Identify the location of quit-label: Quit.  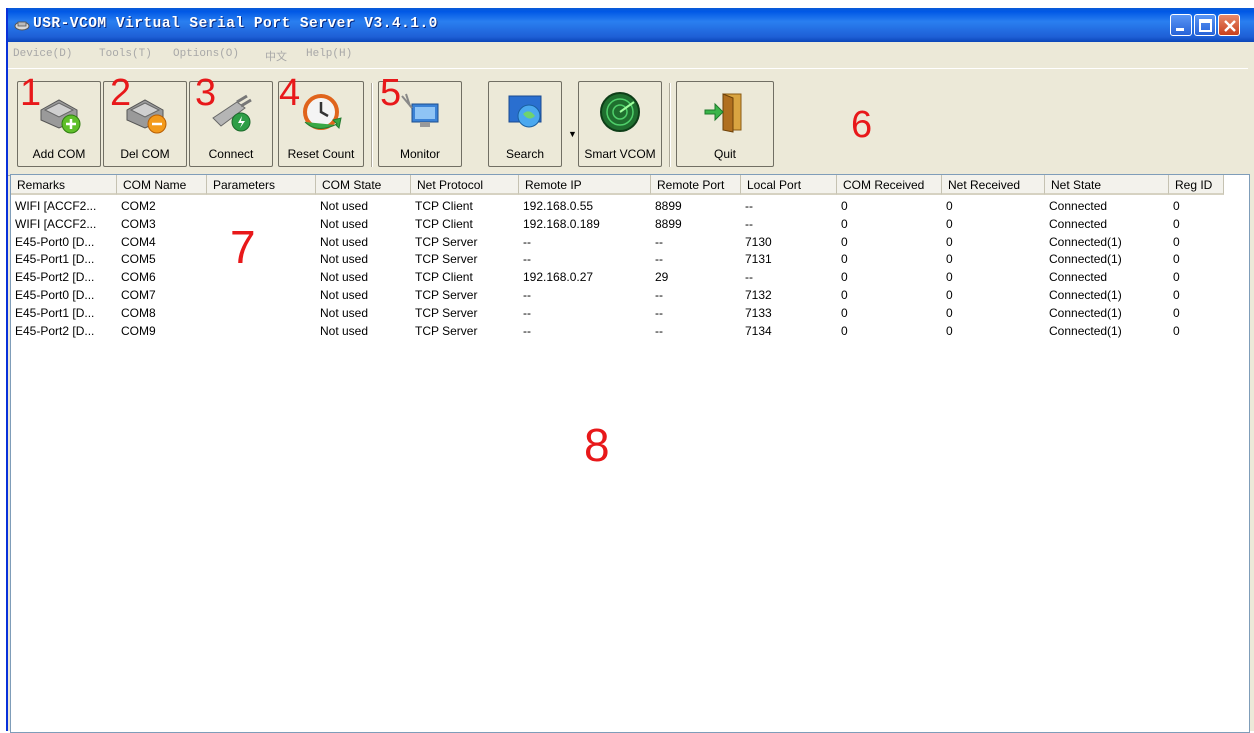
(724, 154).